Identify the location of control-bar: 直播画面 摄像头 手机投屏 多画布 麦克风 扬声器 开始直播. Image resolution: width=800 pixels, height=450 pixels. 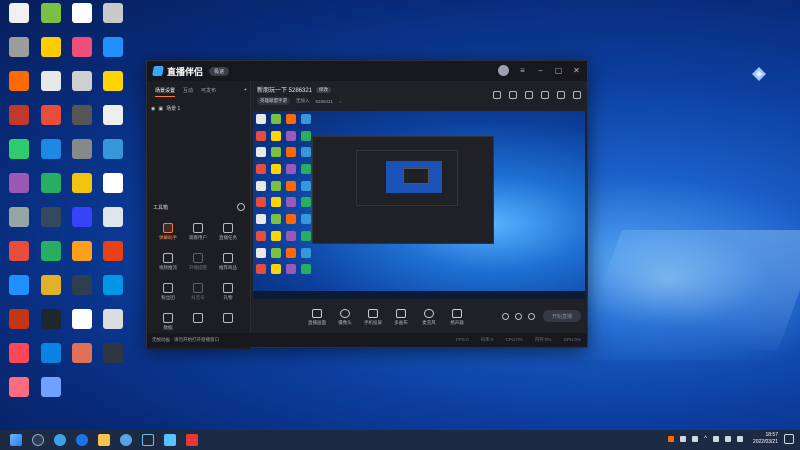
(420, 317).